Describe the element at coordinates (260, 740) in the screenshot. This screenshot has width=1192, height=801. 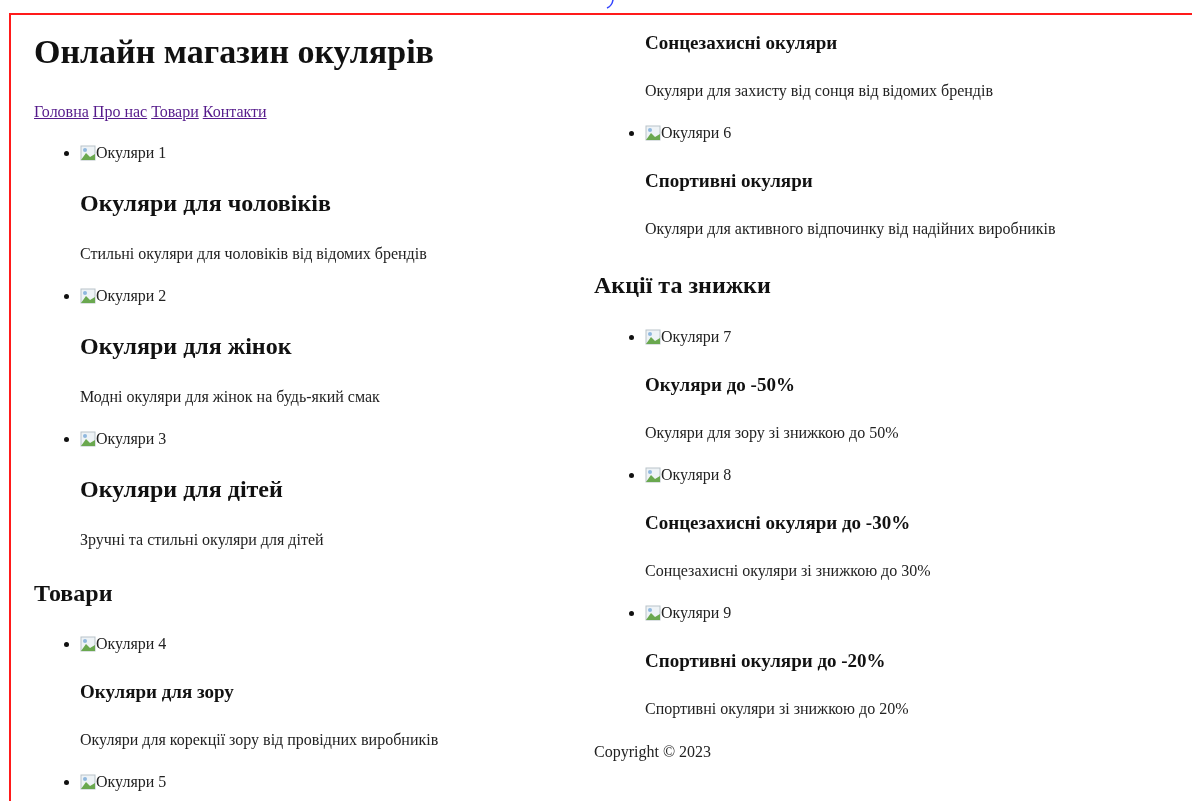
I see `product-description: Окуляри для корекції зору від провідних виробників` at that location.